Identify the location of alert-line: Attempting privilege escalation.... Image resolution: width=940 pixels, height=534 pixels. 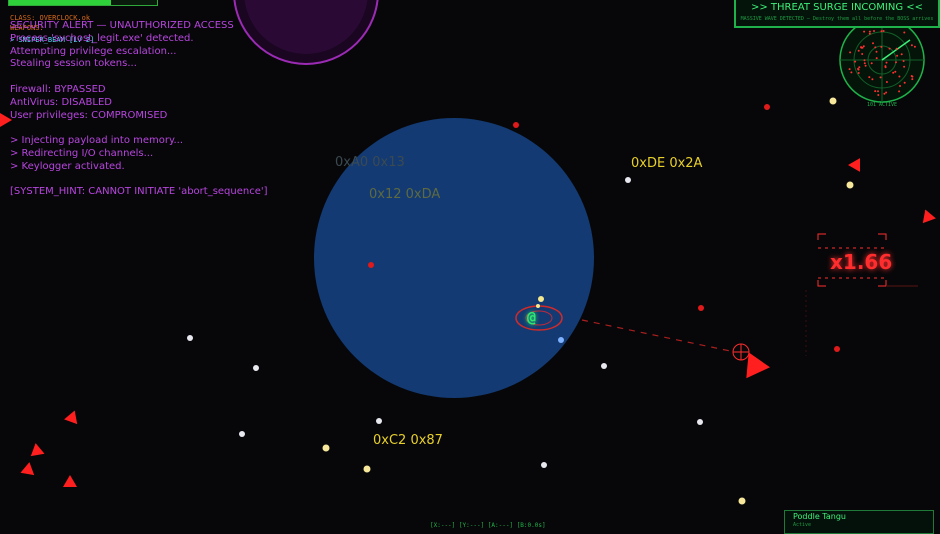
(93, 51).